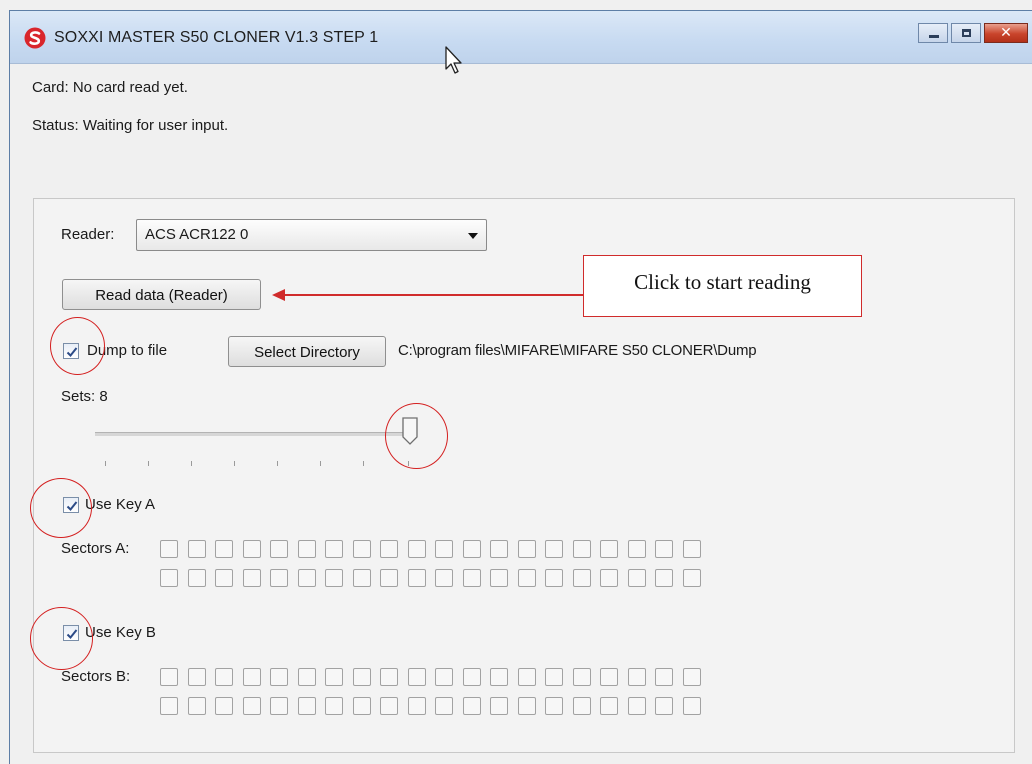 The image size is (1032, 764). I want to click on use-key-b-label: Use Key B, so click(120, 632).